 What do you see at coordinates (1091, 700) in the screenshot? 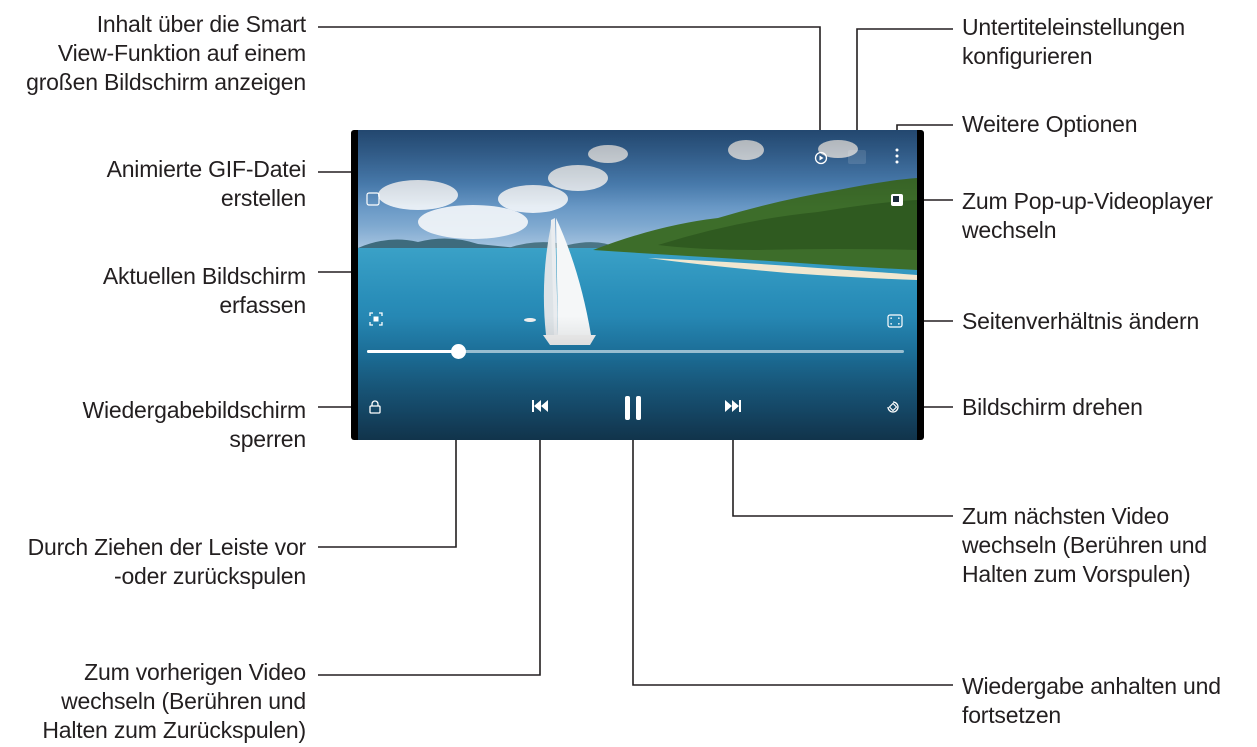
I see `callout-pause: Wiedergabe anhalten und fortsetzen` at bounding box center [1091, 700].